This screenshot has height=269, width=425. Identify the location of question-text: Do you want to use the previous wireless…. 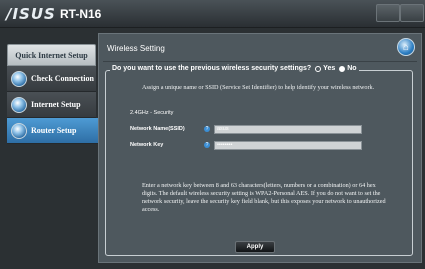
(212, 68).